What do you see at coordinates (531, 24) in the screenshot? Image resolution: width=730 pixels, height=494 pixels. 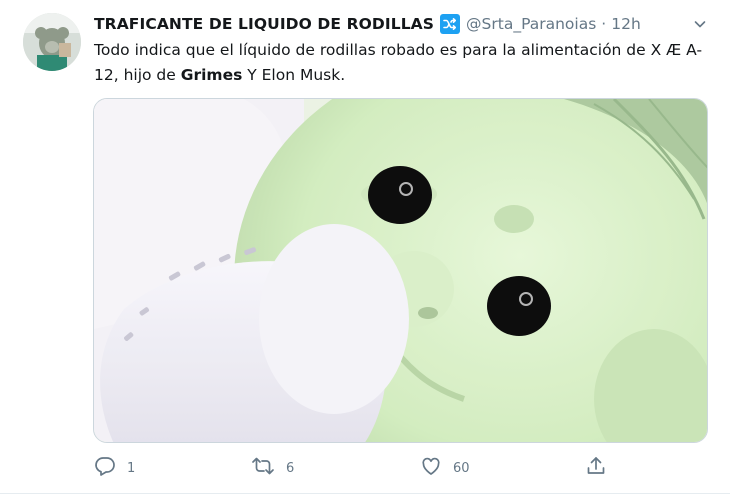 I see `user-handle: @Srta_Paranoias` at bounding box center [531, 24].